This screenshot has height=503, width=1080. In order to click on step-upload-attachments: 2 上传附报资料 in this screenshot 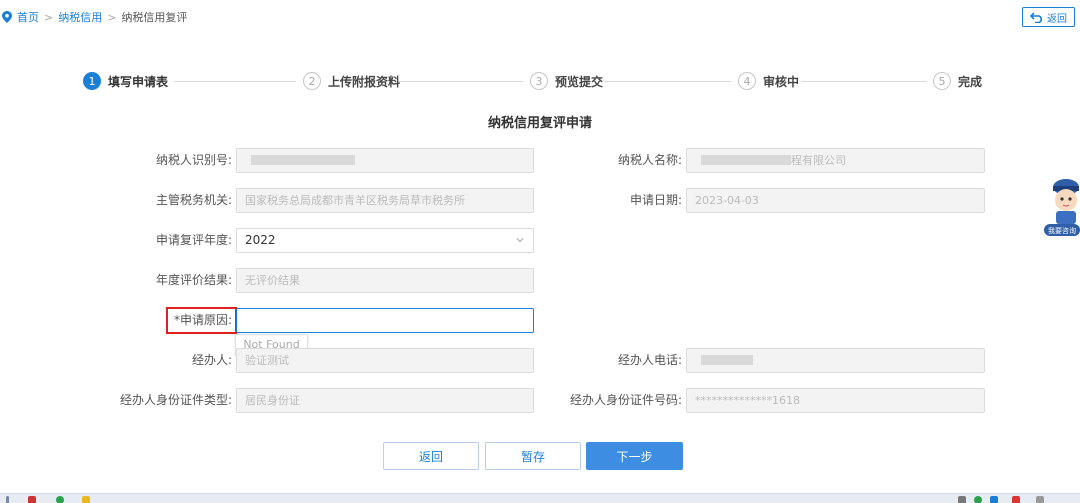, I will do `click(351, 81)`.